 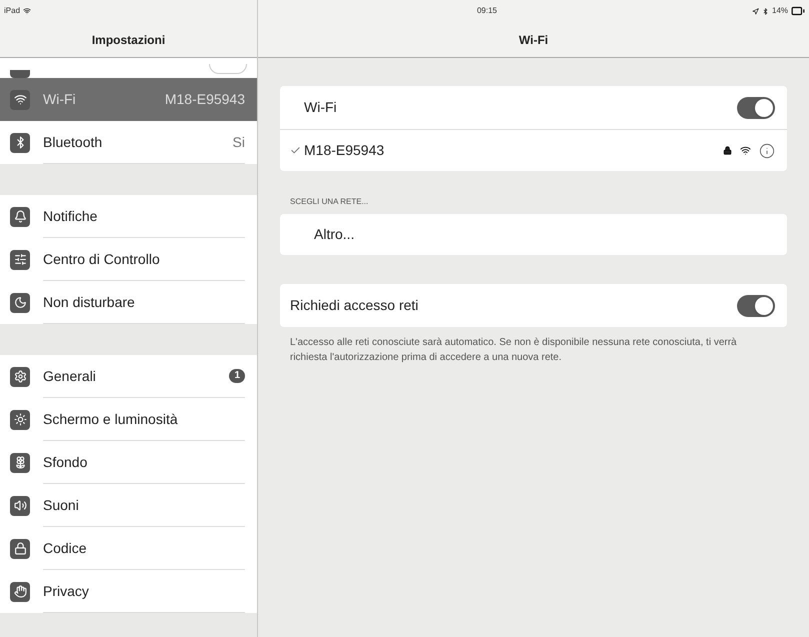 I want to click on setting-label: Richiedi accesso reti, so click(x=355, y=305).